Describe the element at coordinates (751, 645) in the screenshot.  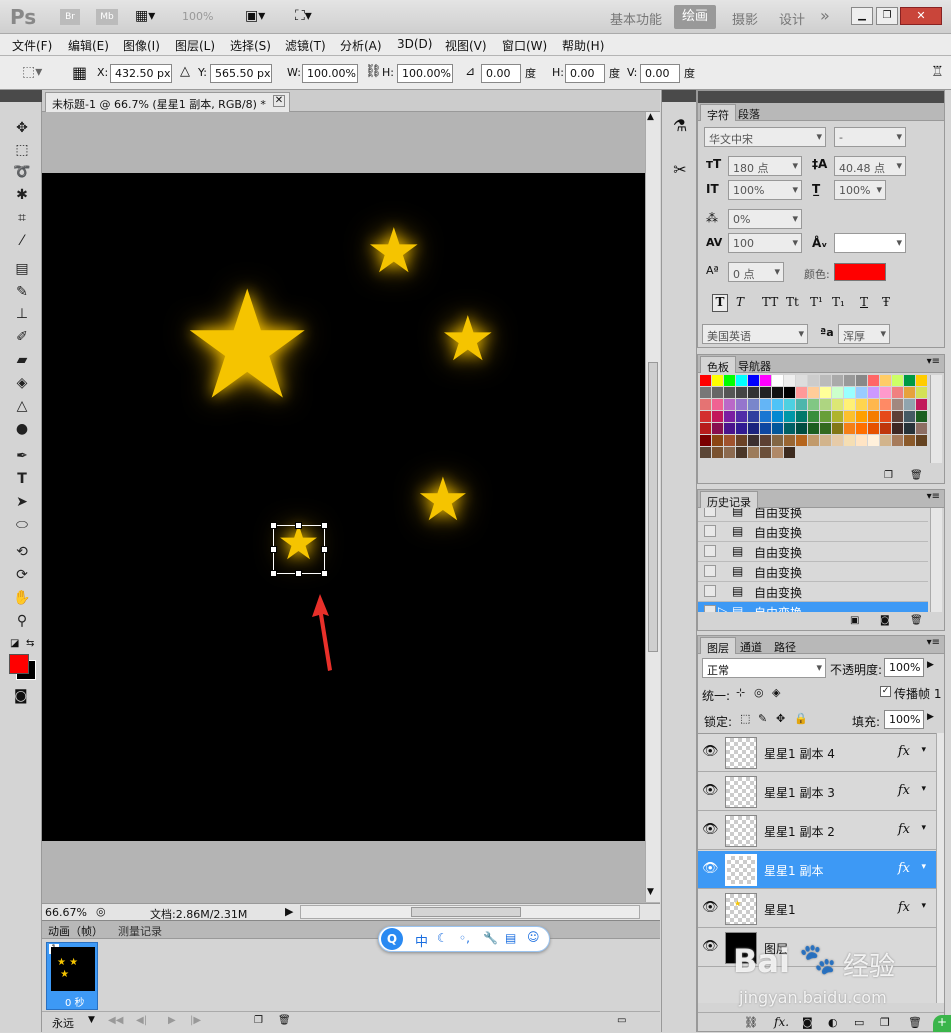
I see `tab-channels: 通道` at that location.